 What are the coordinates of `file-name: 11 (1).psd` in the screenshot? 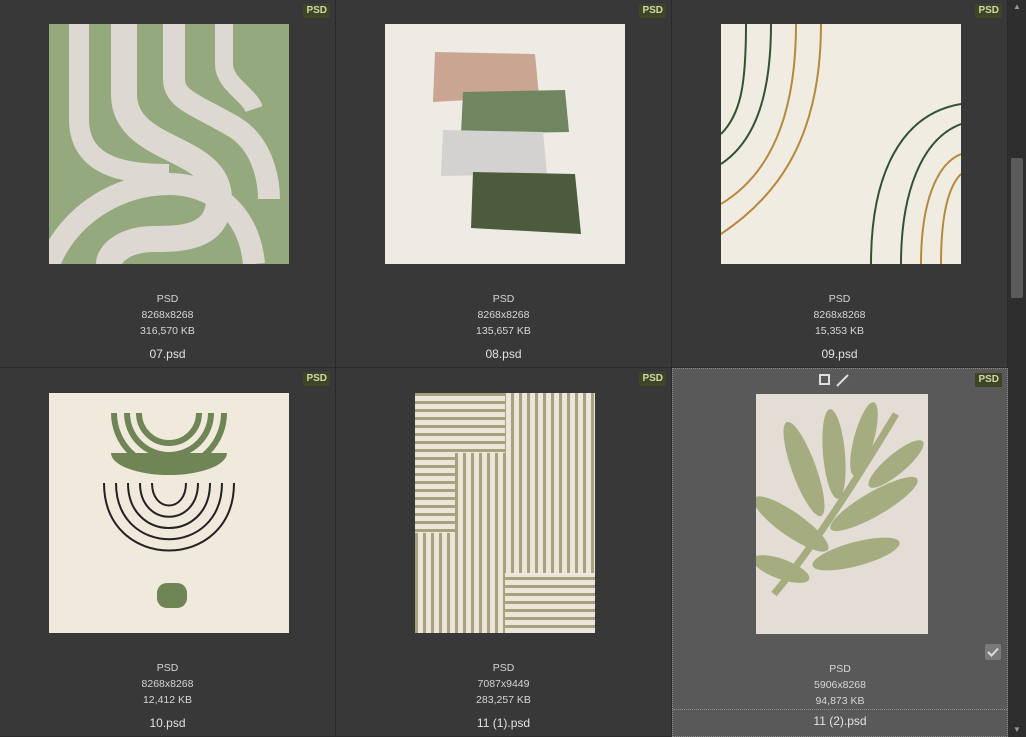 It's located at (503, 723).